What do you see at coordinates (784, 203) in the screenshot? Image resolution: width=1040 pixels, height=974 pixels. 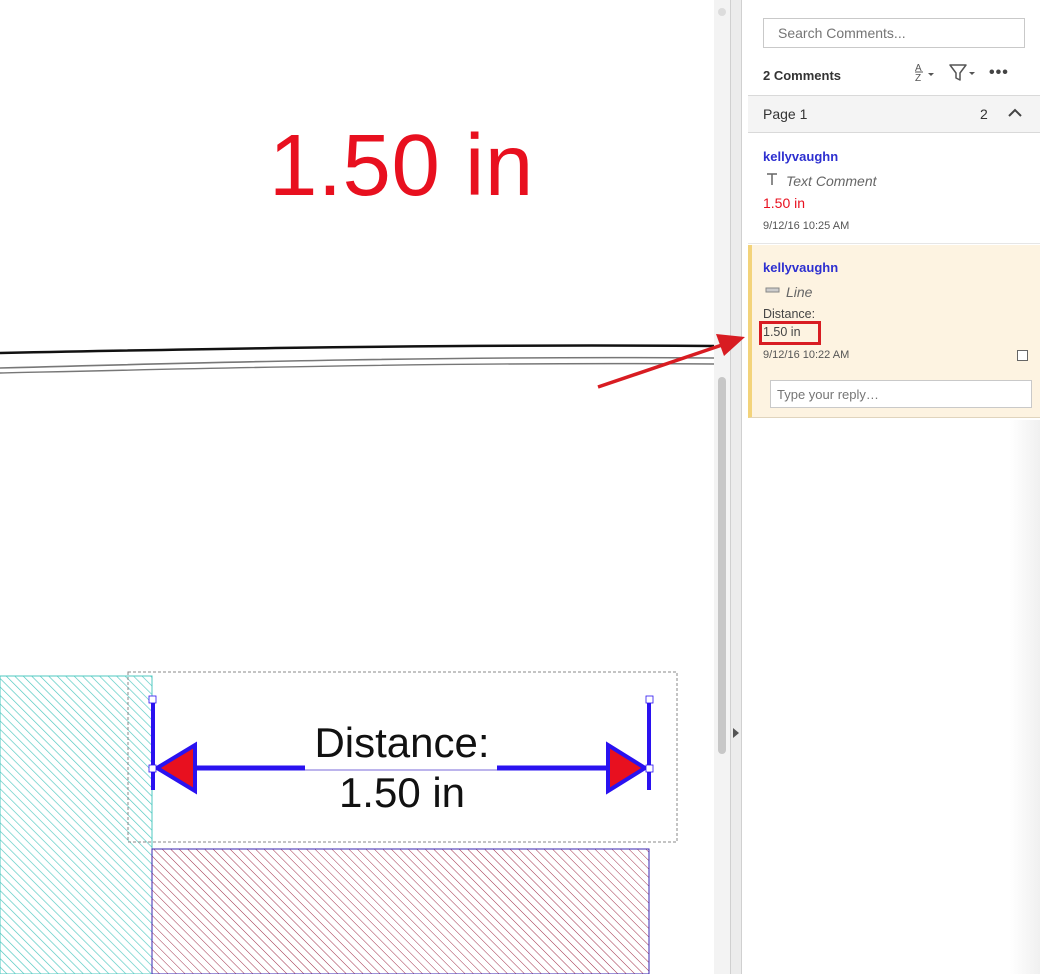 I see `comment-text: 1.50 in` at bounding box center [784, 203].